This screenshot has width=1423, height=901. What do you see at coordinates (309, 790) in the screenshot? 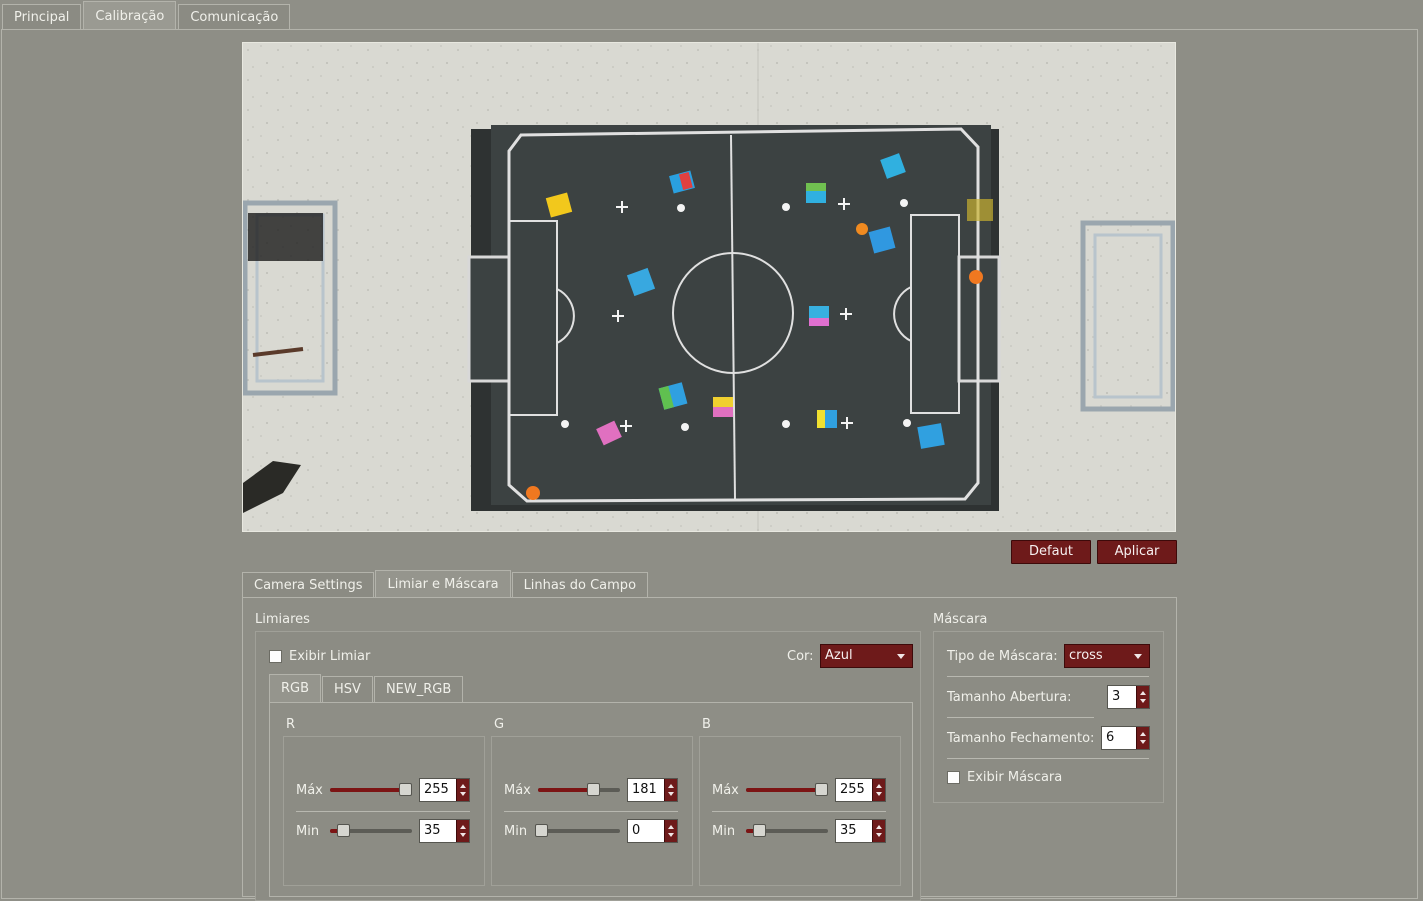
I see `r-max-label: Máx` at bounding box center [309, 790].